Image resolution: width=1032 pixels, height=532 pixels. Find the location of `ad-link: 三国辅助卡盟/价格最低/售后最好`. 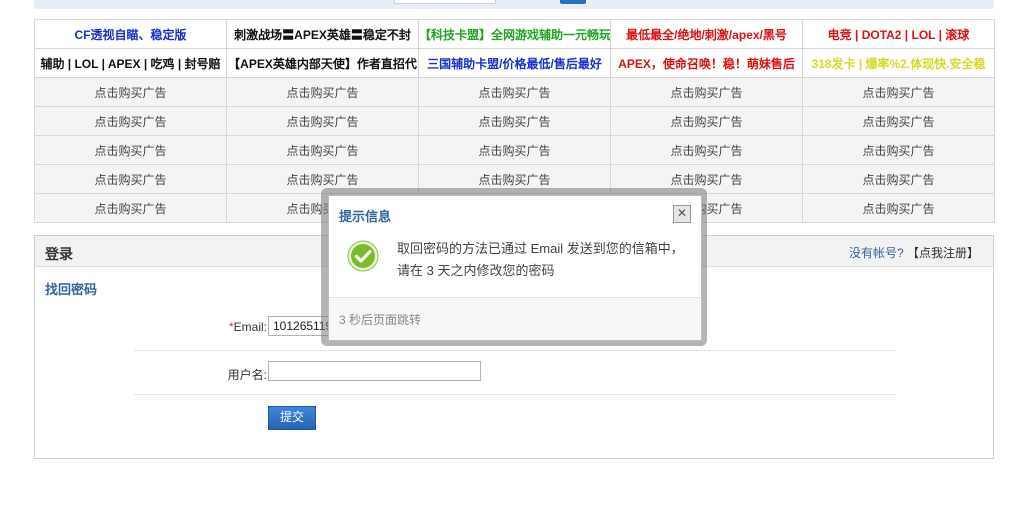

ad-link: 三国辅助卡盟/价格最低/售后最好 is located at coordinates (514, 63).